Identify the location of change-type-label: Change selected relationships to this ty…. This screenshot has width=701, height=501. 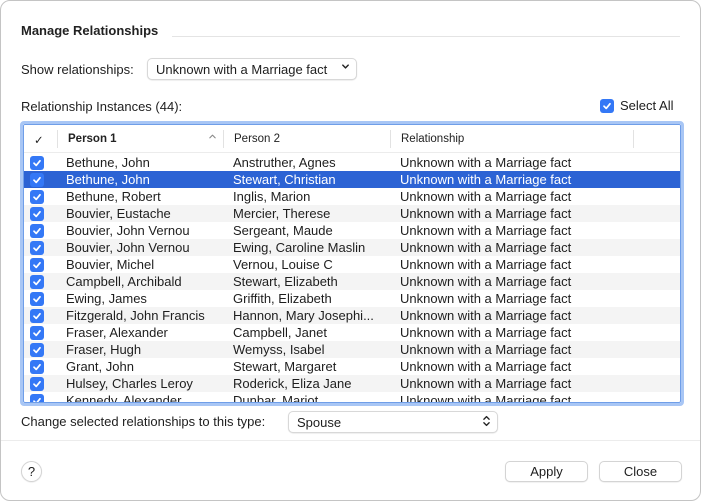
(143, 421).